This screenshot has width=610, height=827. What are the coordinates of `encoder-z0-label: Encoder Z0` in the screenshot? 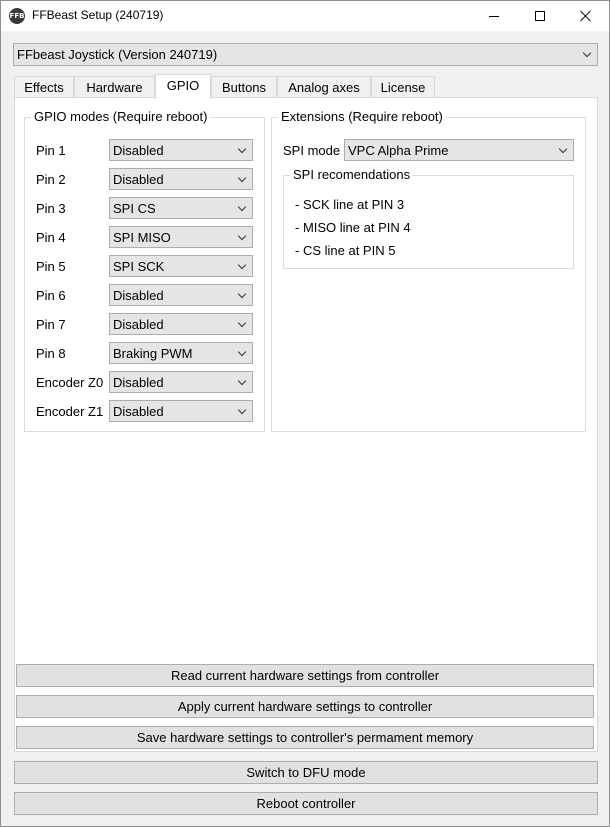 It's located at (70, 382).